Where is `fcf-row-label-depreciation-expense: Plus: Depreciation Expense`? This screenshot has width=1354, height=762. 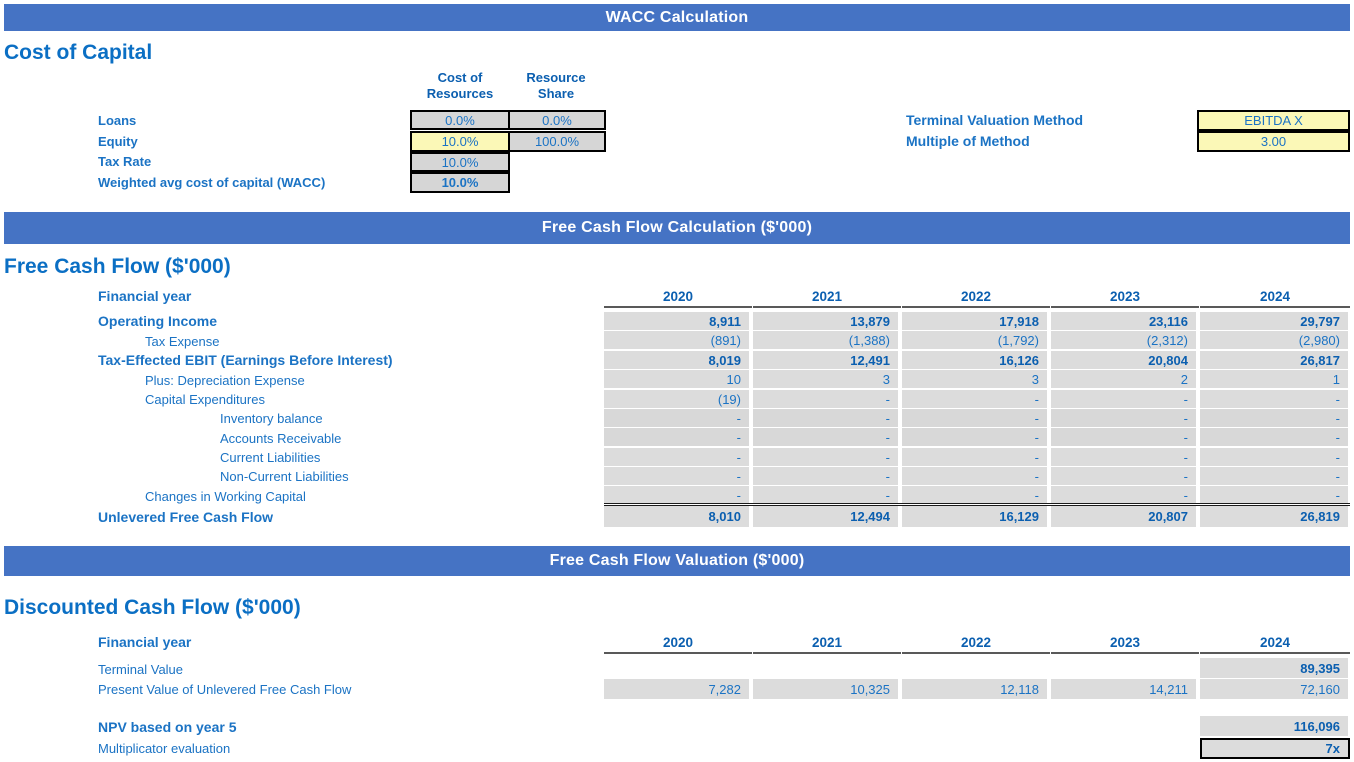
fcf-row-label-depreciation-expense: Plus: Depreciation Expense is located at coordinates (225, 380).